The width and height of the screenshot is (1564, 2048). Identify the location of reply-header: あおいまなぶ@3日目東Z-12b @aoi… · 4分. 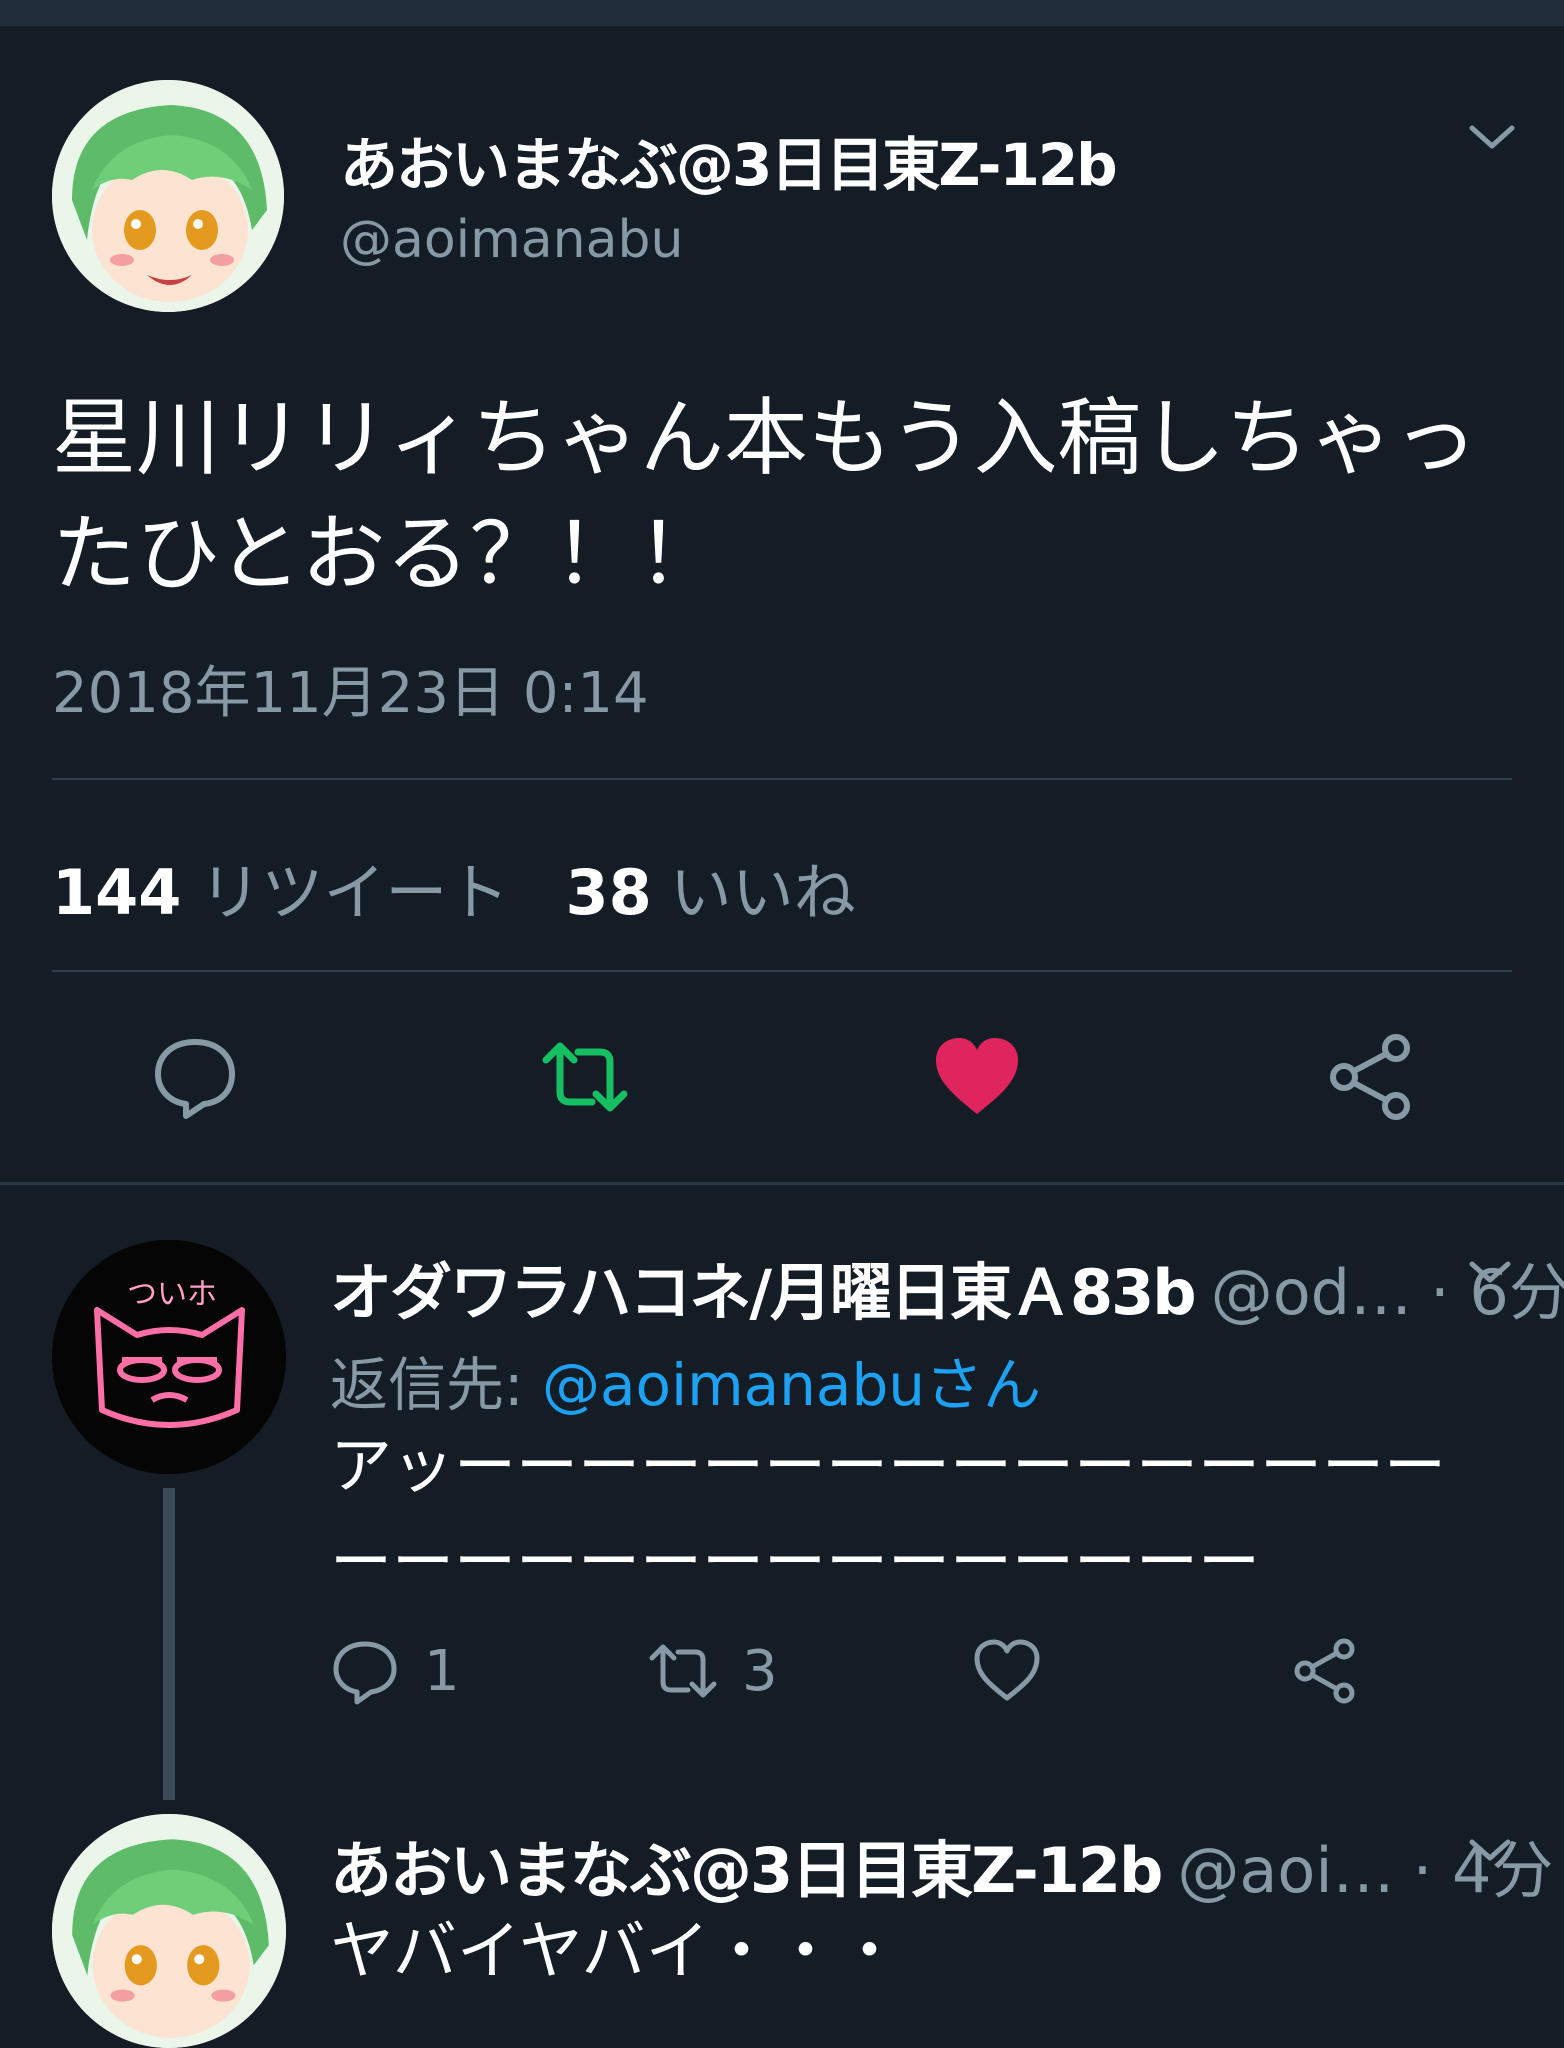
(941, 1865).